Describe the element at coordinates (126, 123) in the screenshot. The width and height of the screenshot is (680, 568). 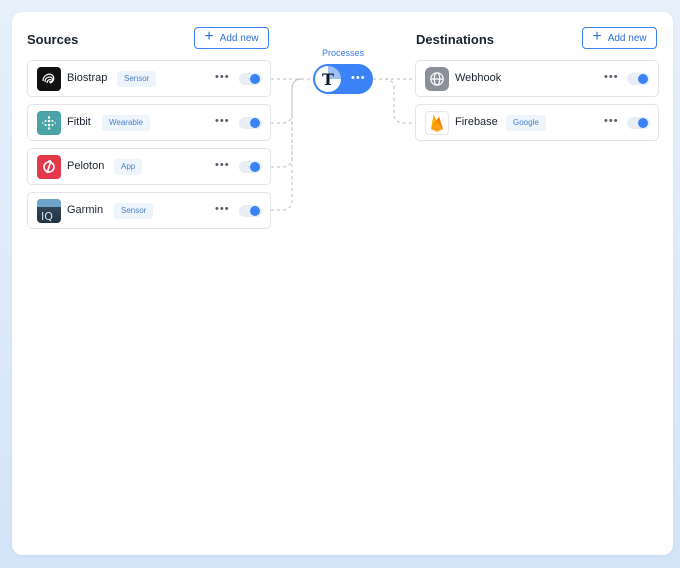
I see `source-tag: Wearable` at that location.